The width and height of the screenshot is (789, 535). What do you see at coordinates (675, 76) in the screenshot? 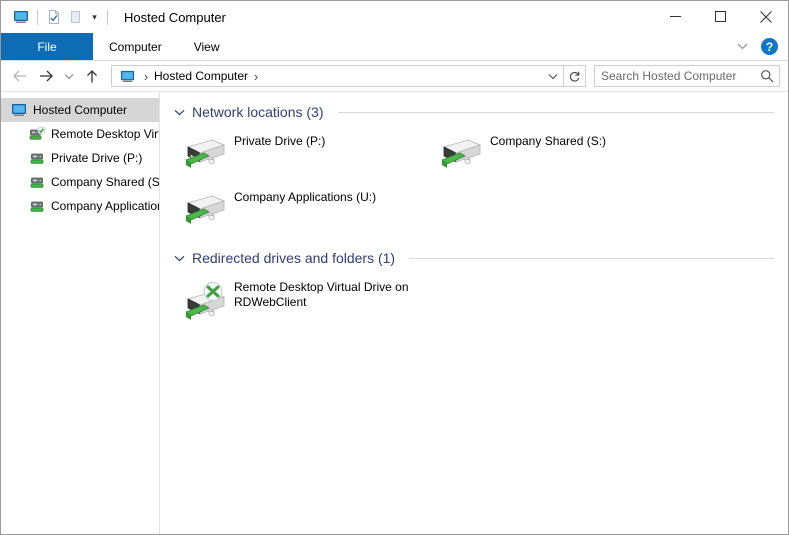
I see `search-input` at bounding box center [675, 76].